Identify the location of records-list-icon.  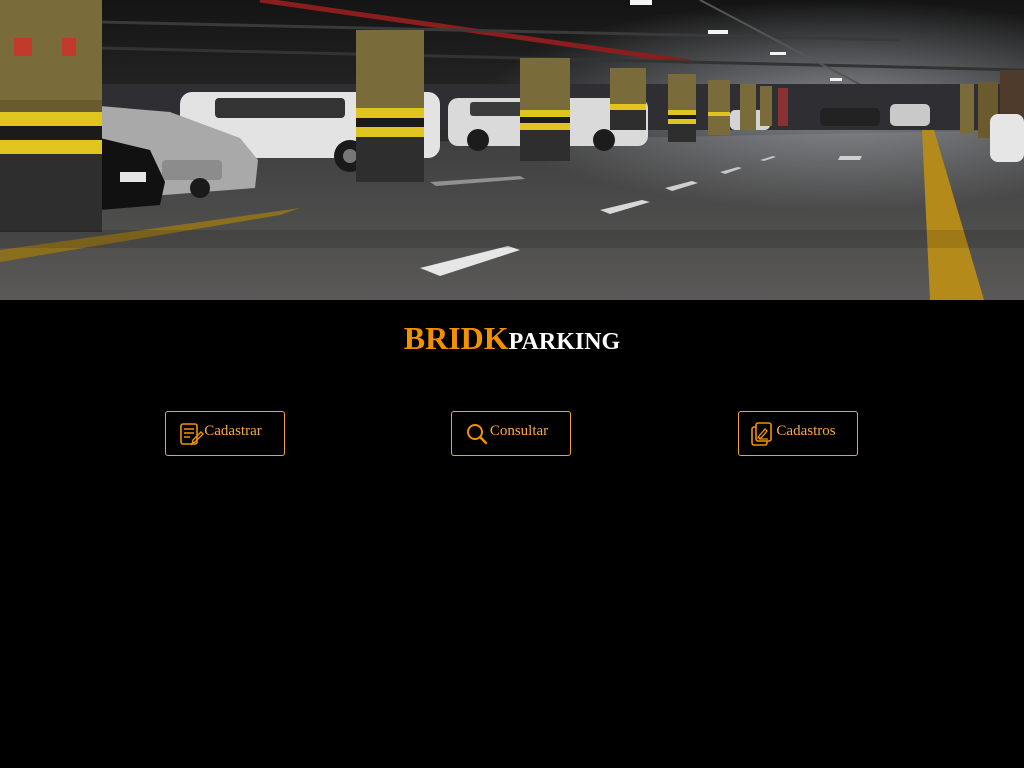
(763, 434).